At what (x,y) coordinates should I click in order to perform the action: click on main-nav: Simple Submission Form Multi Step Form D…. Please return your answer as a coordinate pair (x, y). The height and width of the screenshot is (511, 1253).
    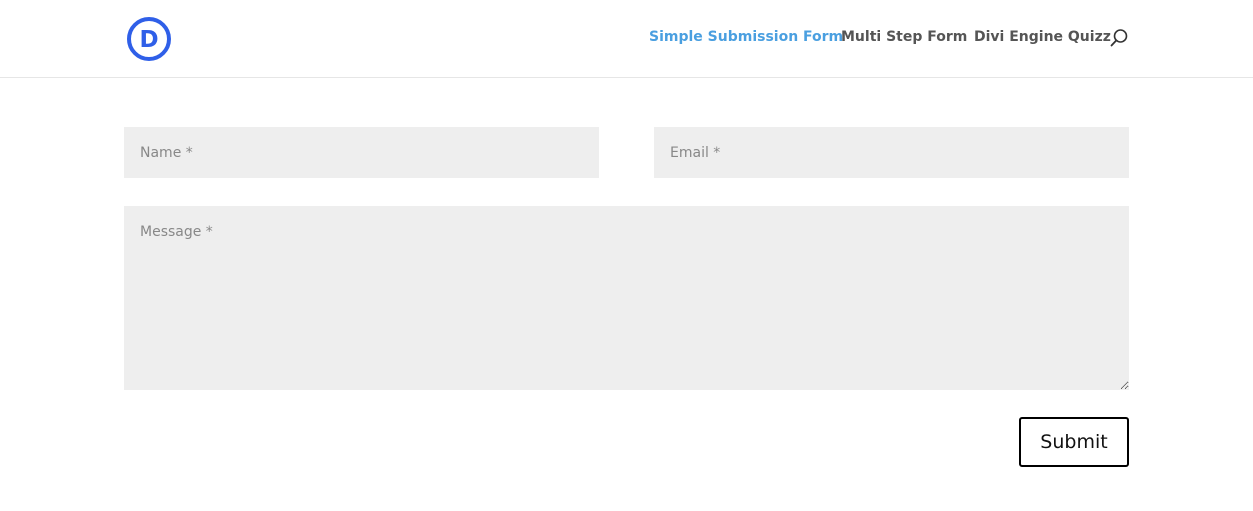
    Looking at the image, I should click on (626, 38).